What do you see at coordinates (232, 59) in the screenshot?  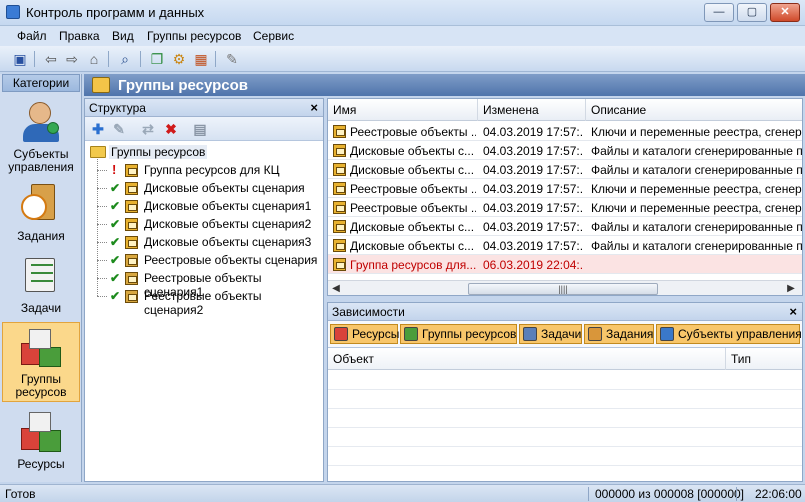 I see `wrench-icon: ✎` at bounding box center [232, 59].